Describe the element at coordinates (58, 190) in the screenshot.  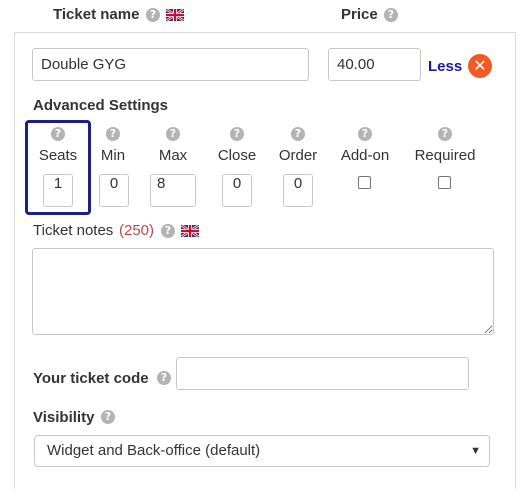
I see `seats-input: 1` at that location.